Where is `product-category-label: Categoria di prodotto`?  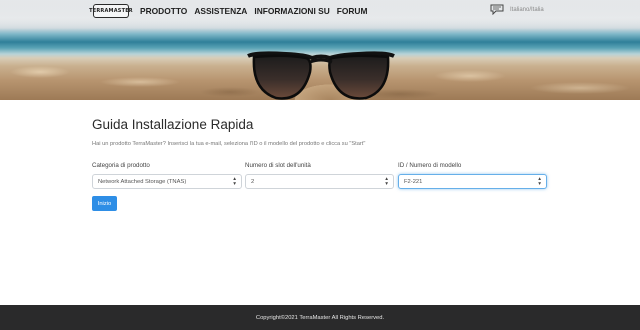
product-category-label: Categoria di prodotto is located at coordinates (121, 165).